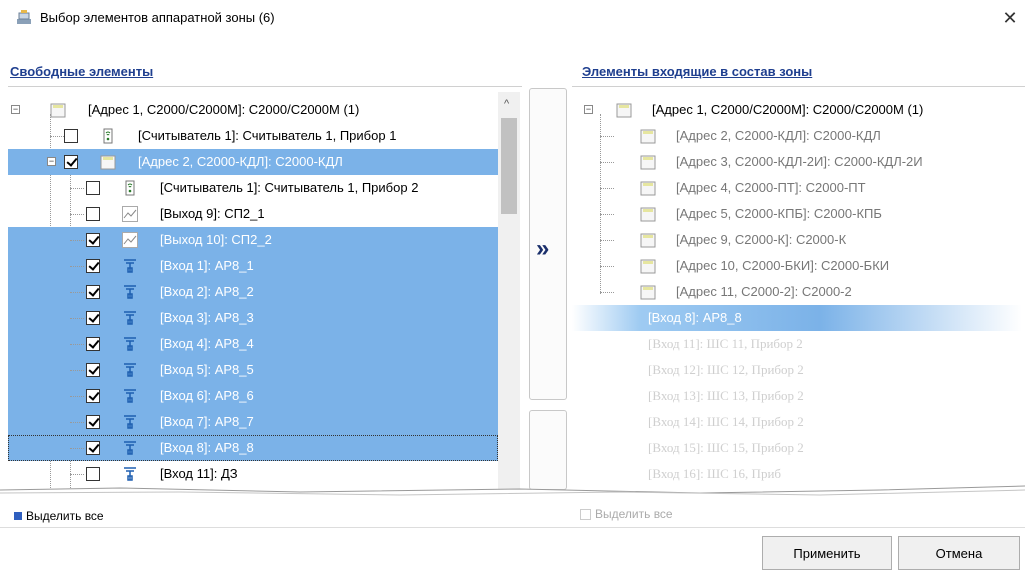  What do you see at coordinates (253, 396) in the screenshot?
I see `tree-item-input-6: [Вход 6]: АР8_6` at bounding box center [253, 396].